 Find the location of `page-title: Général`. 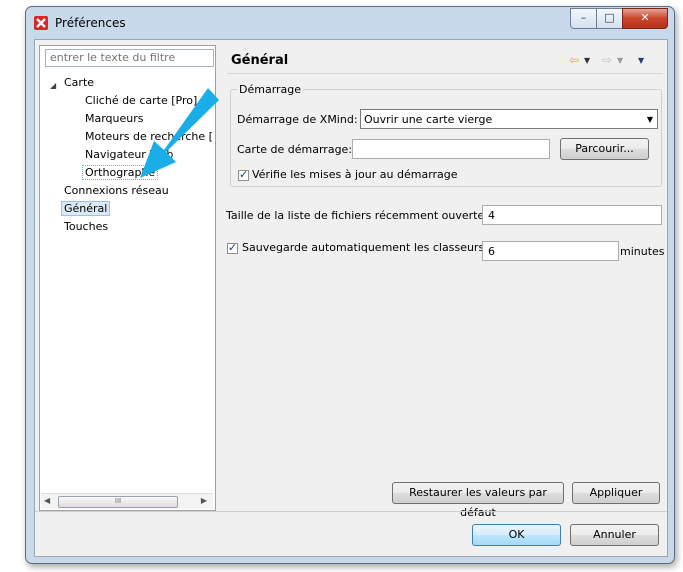

page-title: Général is located at coordinates (260, 60).